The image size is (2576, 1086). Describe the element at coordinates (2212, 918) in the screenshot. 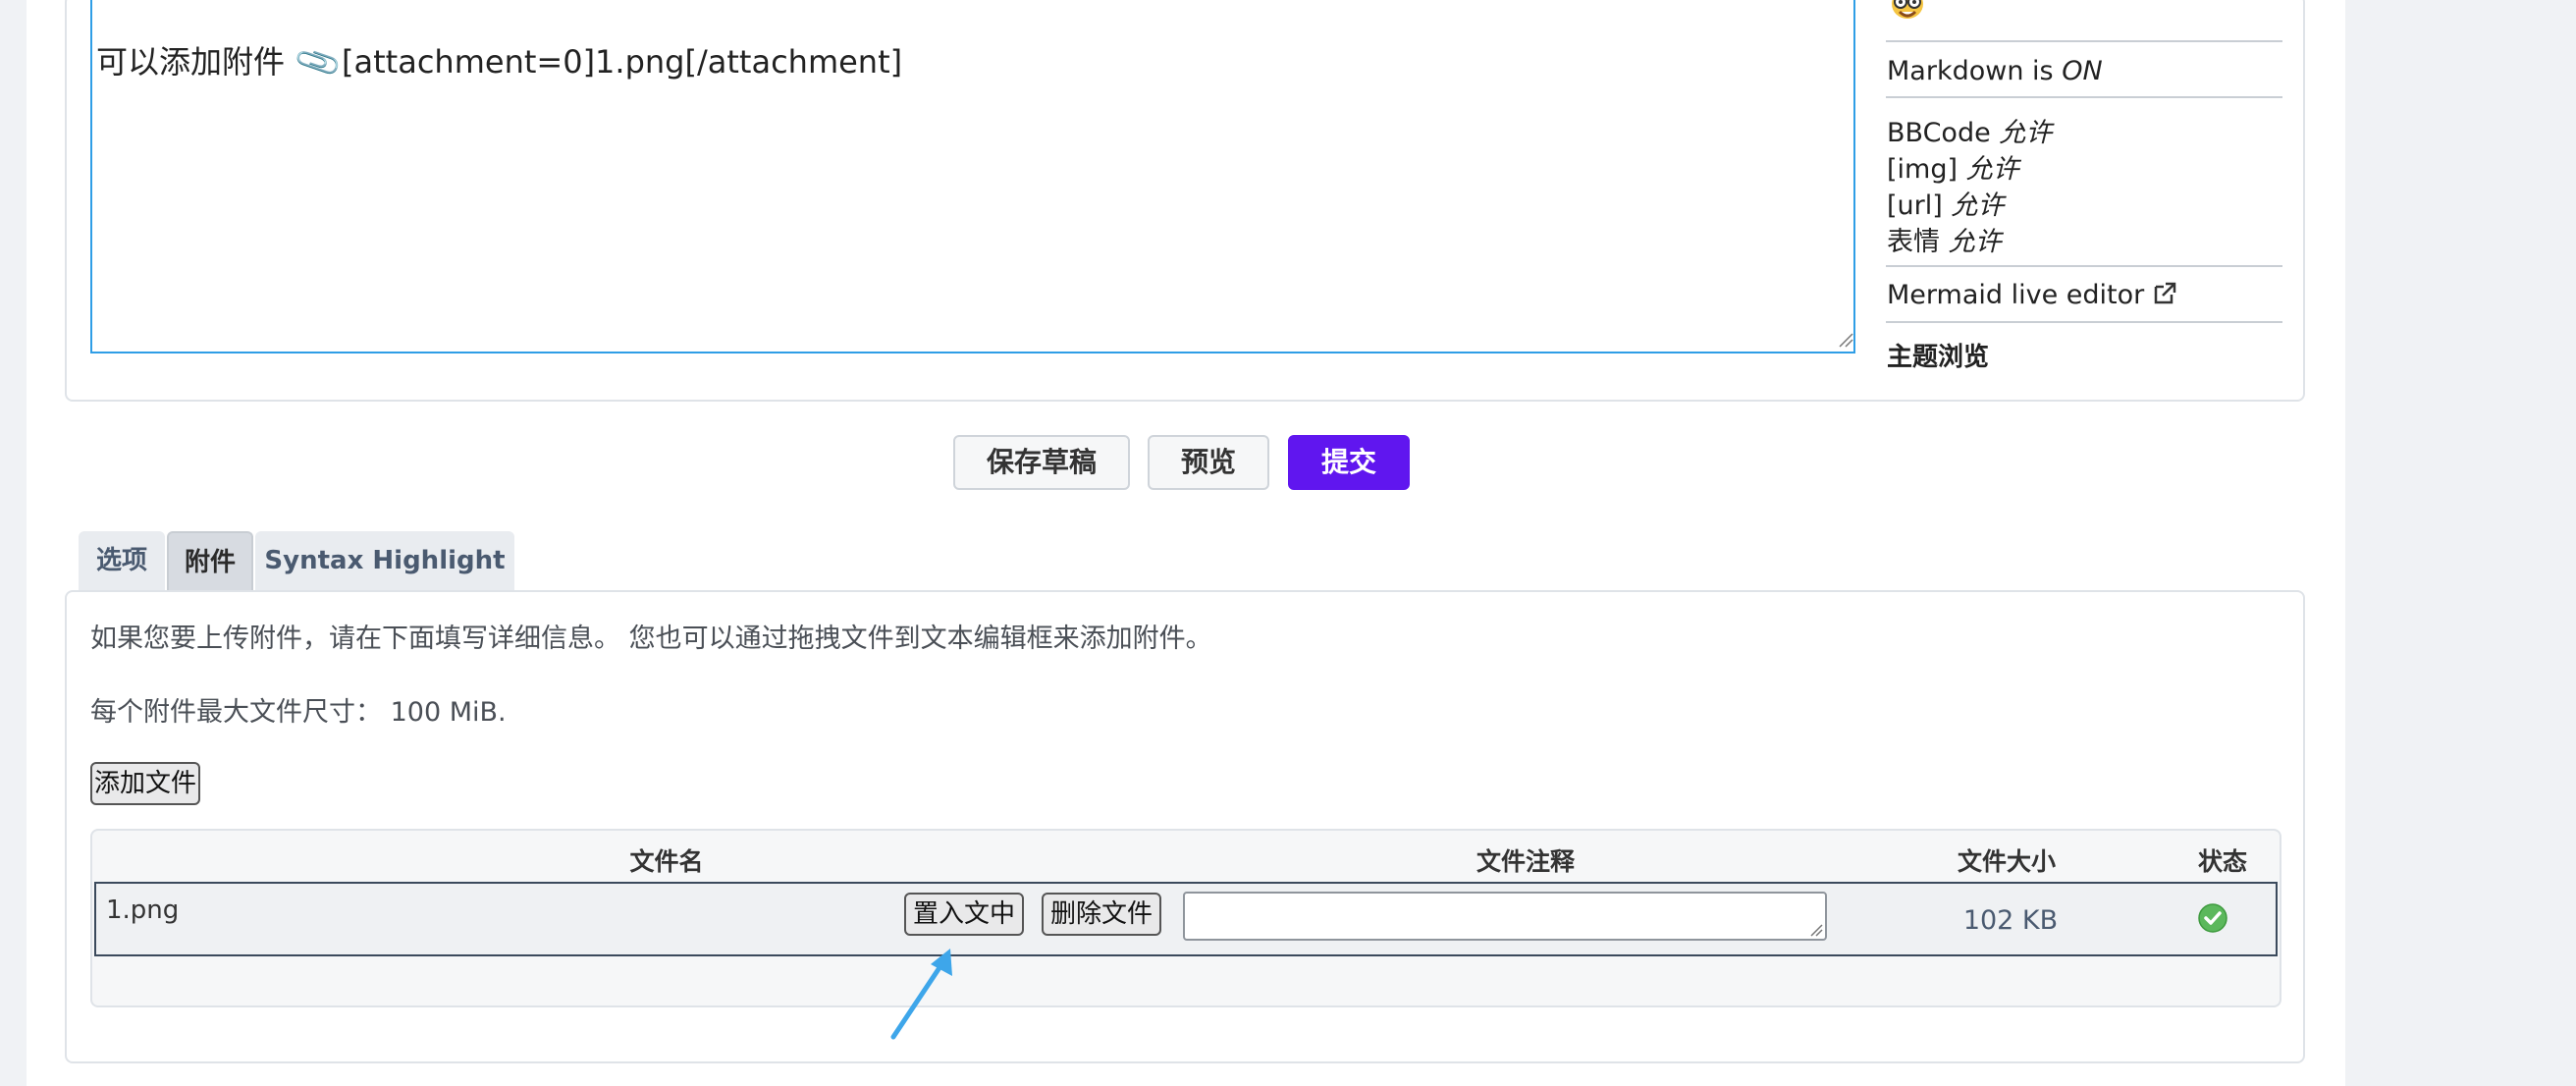

I see `check-circle-icon` at that location.